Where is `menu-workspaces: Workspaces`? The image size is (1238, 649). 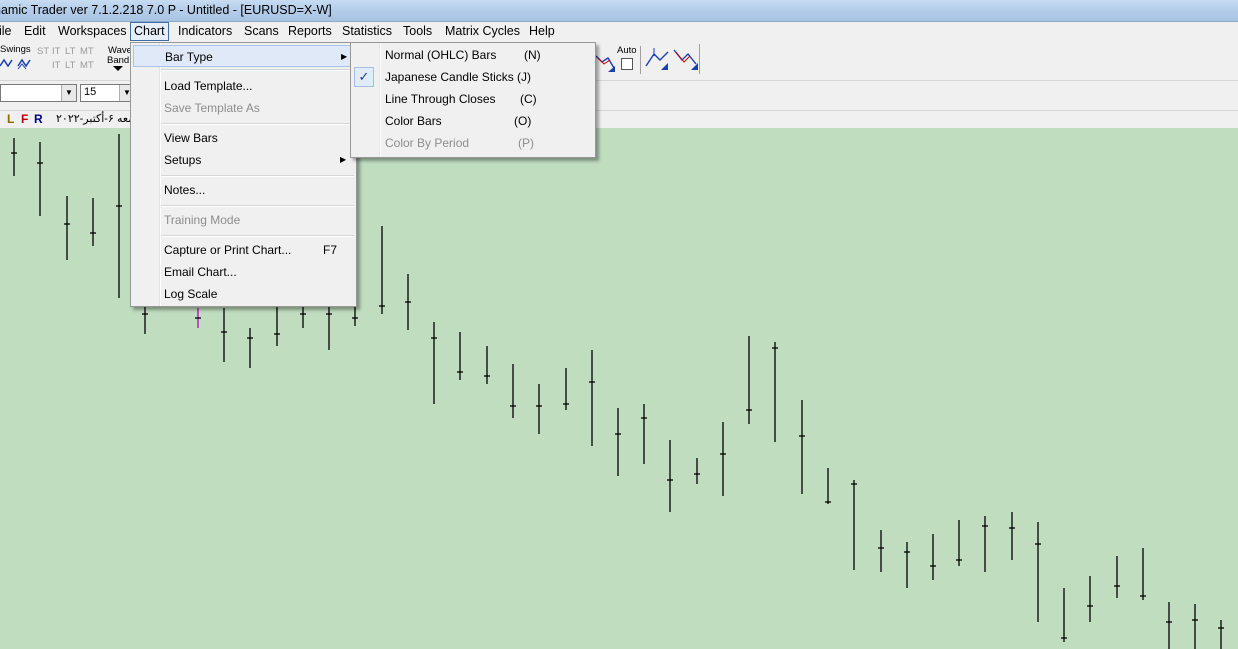 menu-workspaces: Workspaces is located at coordinates (92, 31).